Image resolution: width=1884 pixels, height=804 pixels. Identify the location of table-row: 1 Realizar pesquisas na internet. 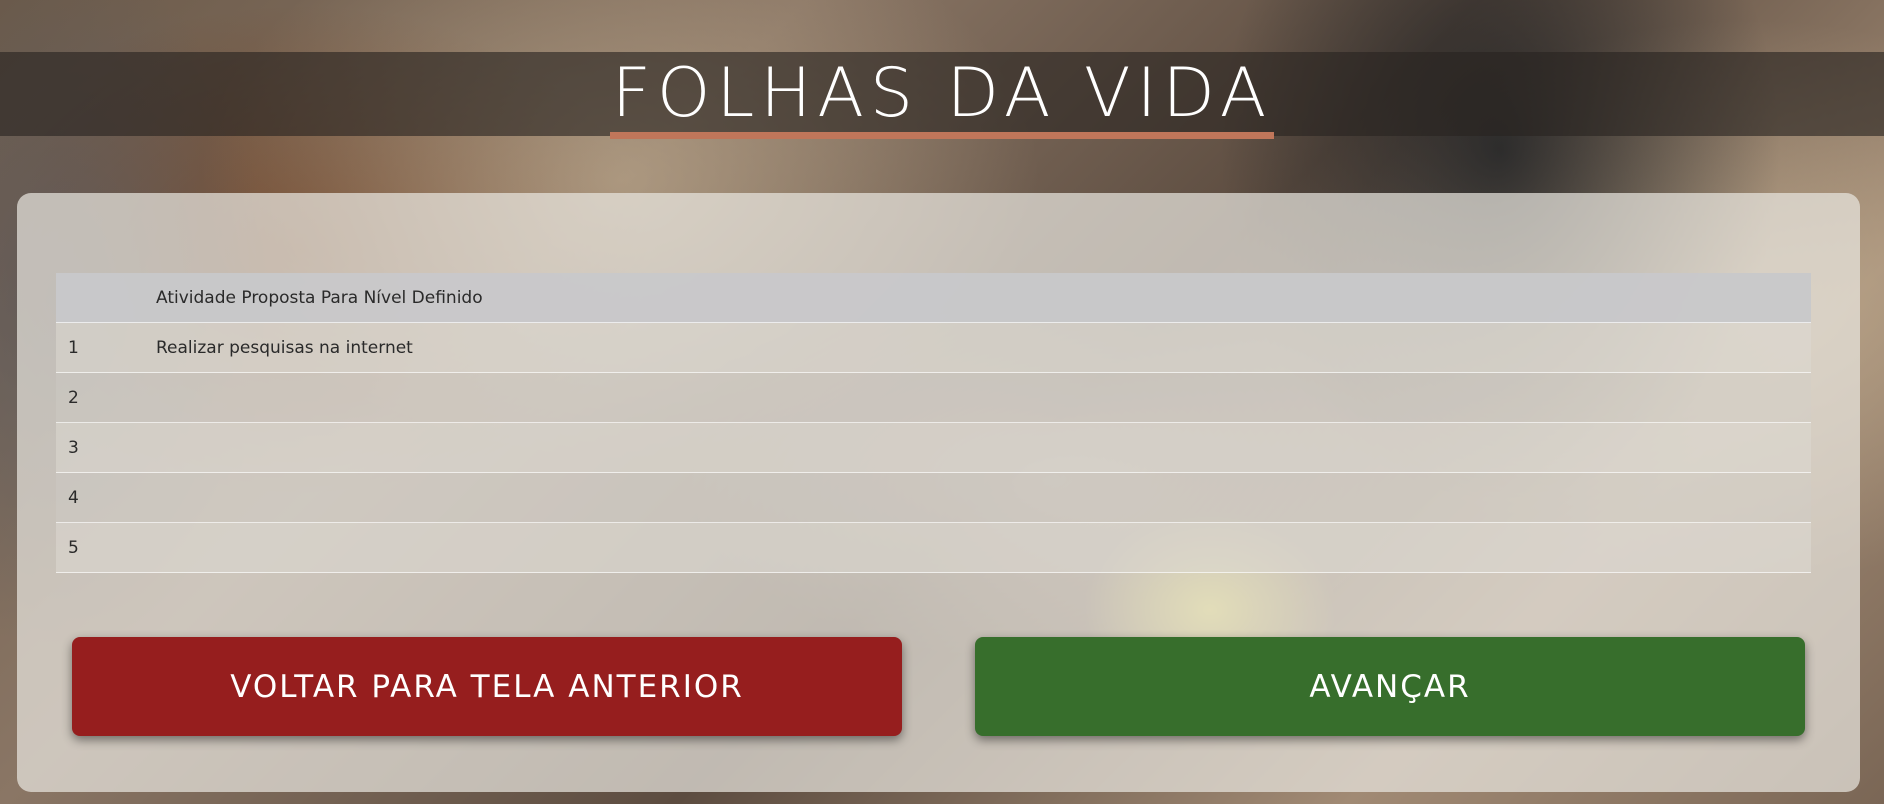
(933, 348).